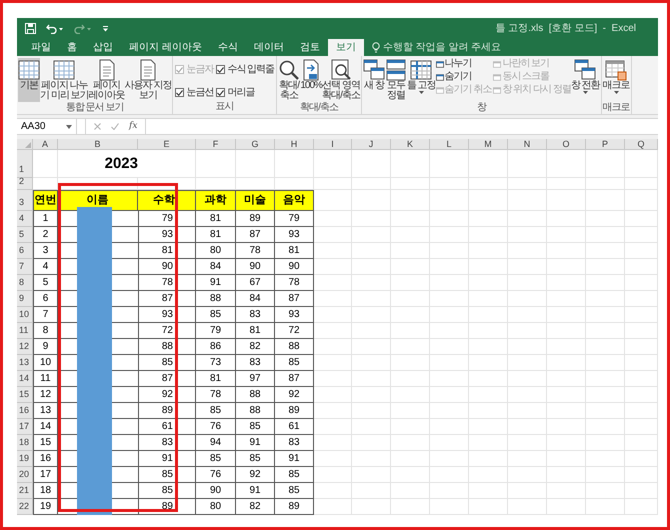  I want to click on ribbon-tab: 검토, so click(310, 47).